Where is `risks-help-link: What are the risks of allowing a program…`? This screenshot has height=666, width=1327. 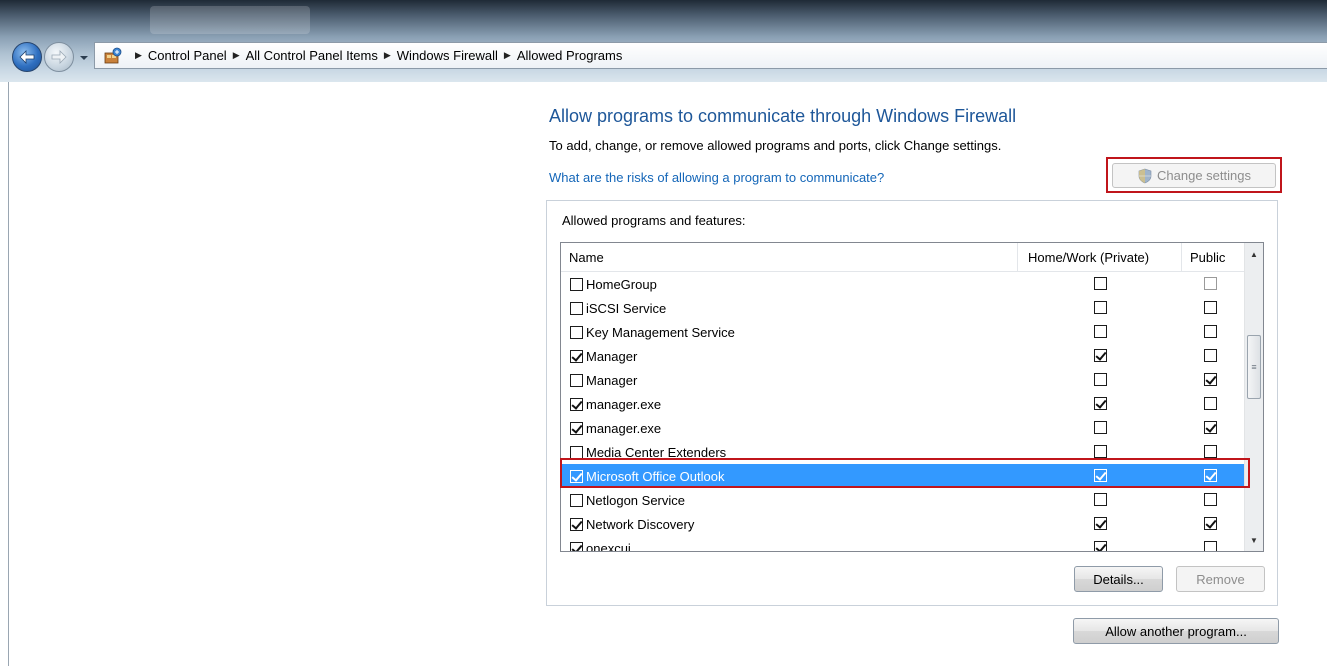
risks-help-link: What are the risks of allowing a program… is located at coordinates (716, 177).